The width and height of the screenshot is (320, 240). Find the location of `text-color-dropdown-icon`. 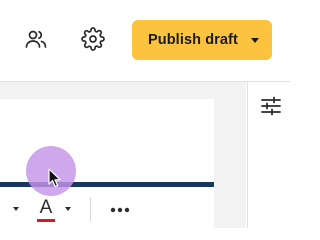

text-color-dropdown-icon is located at coordinates (68, 209).